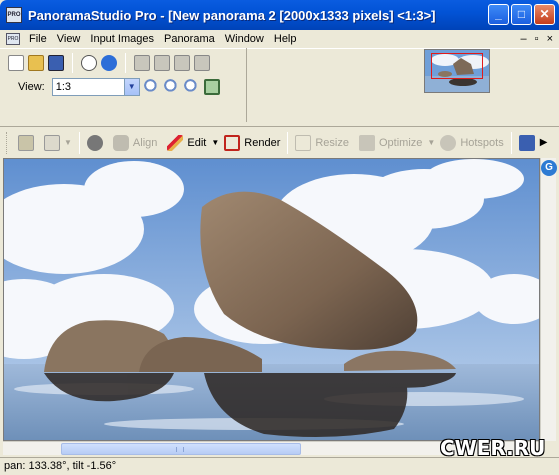 The height and width of the screenshot is (475, 559). What do you see at coordinates (202, 63) in the screenshot?
I see `mirror-icon` at bounding box center [202, 63].